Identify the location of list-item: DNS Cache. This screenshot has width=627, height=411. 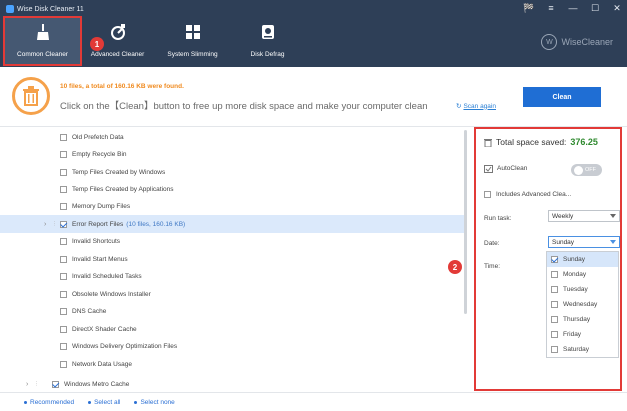
(233, 311).